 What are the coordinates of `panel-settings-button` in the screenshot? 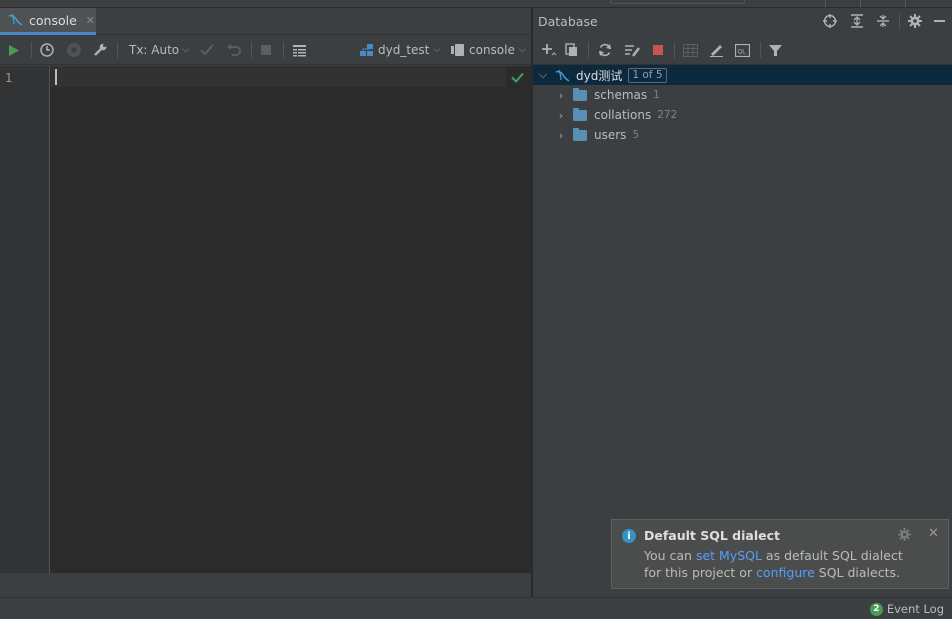 It's located at (915, 21).